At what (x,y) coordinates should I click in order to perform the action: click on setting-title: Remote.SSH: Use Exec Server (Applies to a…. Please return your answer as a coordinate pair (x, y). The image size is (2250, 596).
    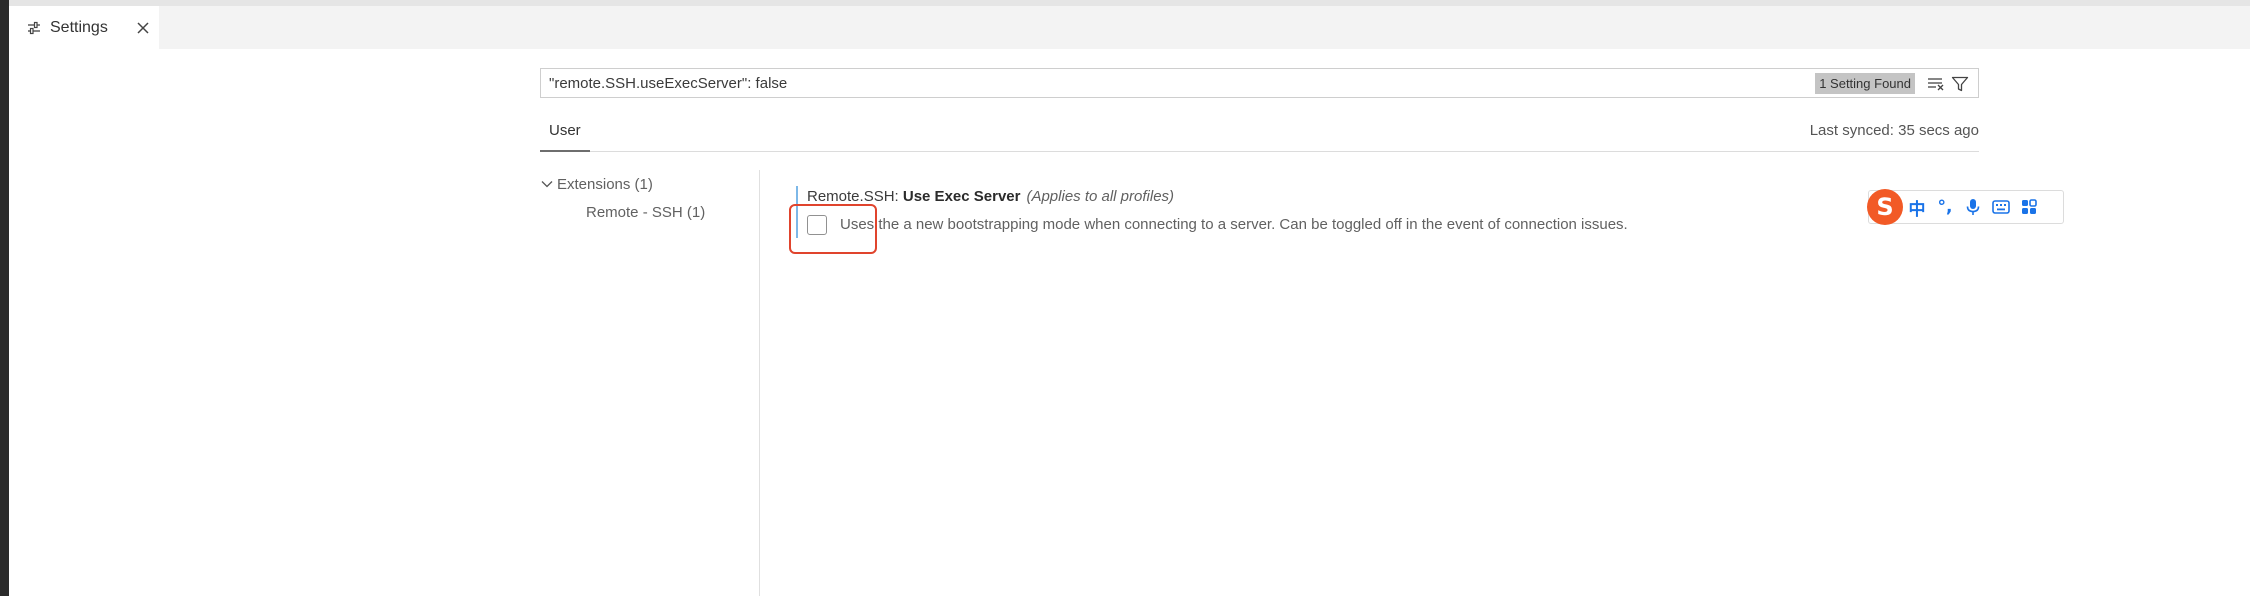
    Looking at the image, I should click on (990, 196).